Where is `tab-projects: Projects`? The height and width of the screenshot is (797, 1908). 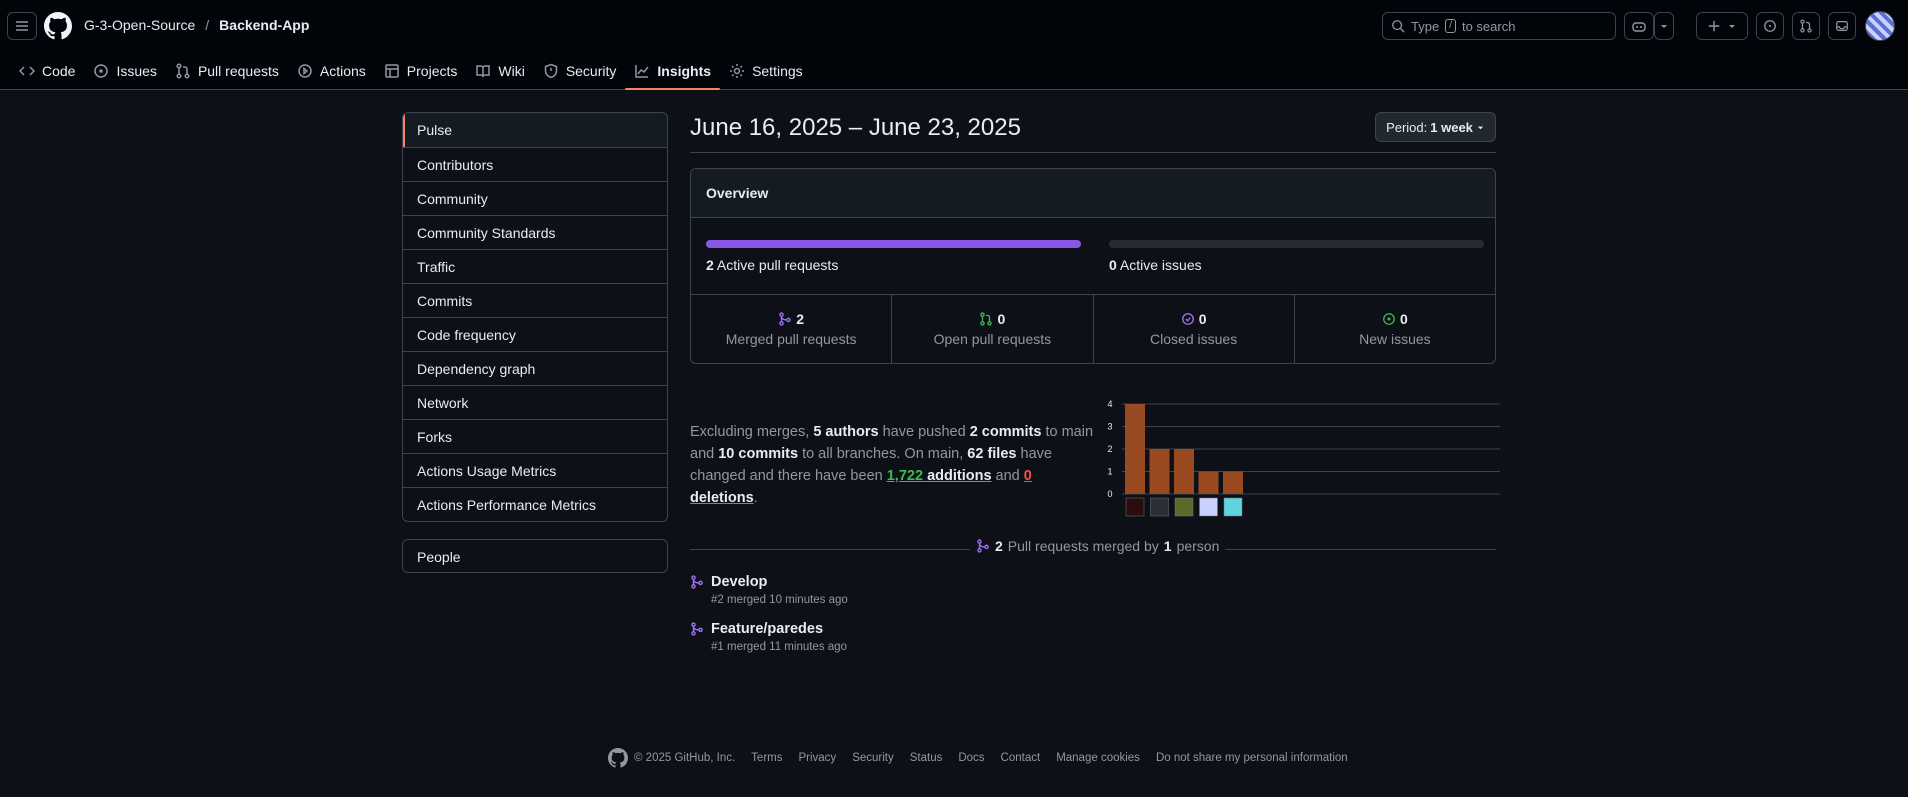 tab-projects: Projects is located at coordinates (421, 71).